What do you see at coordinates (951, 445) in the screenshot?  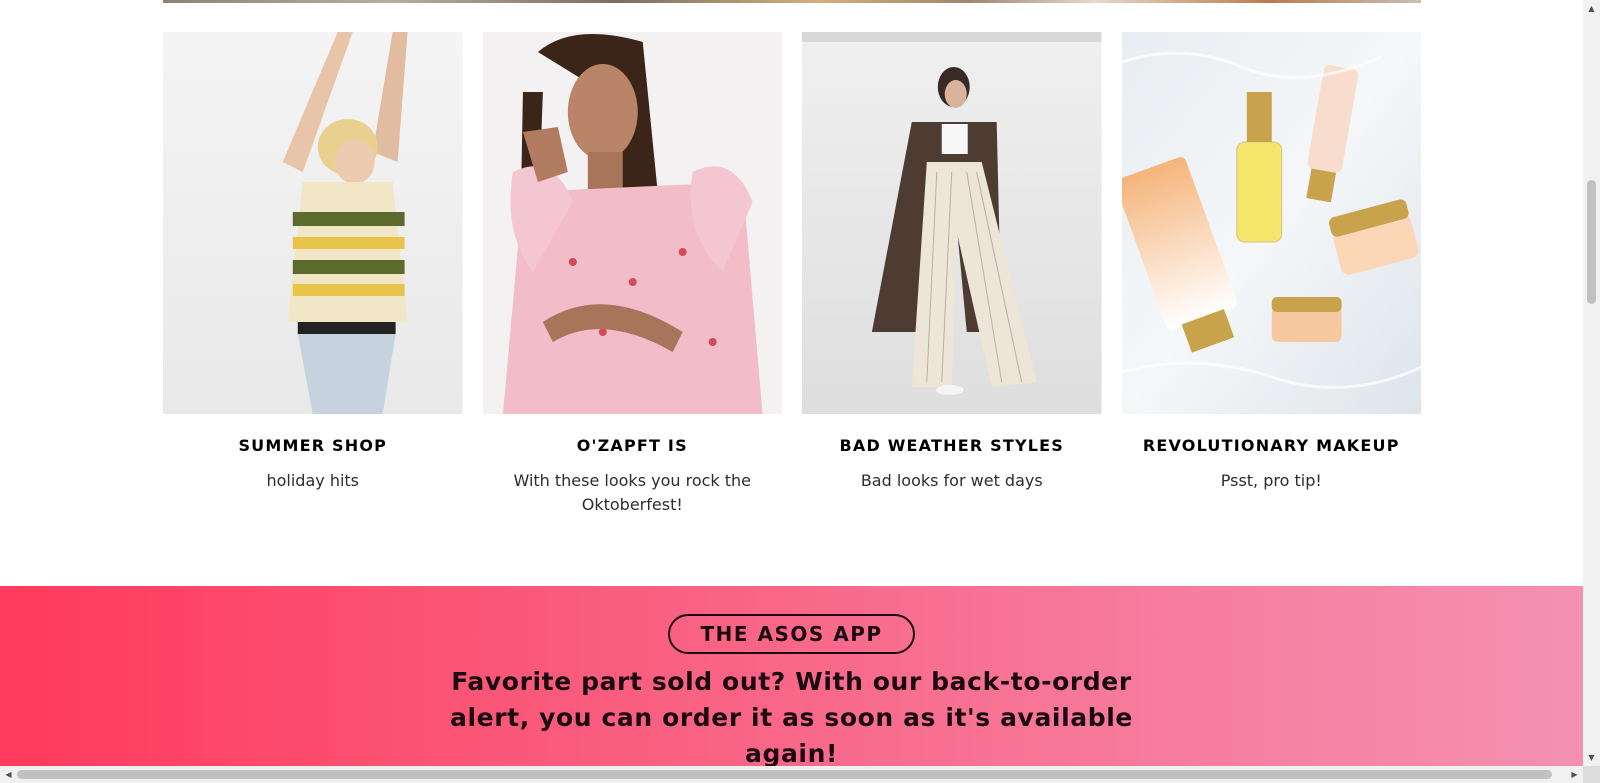 I see `card-title: BAD WEATHER STYLES` at bounding box center [951, 445].